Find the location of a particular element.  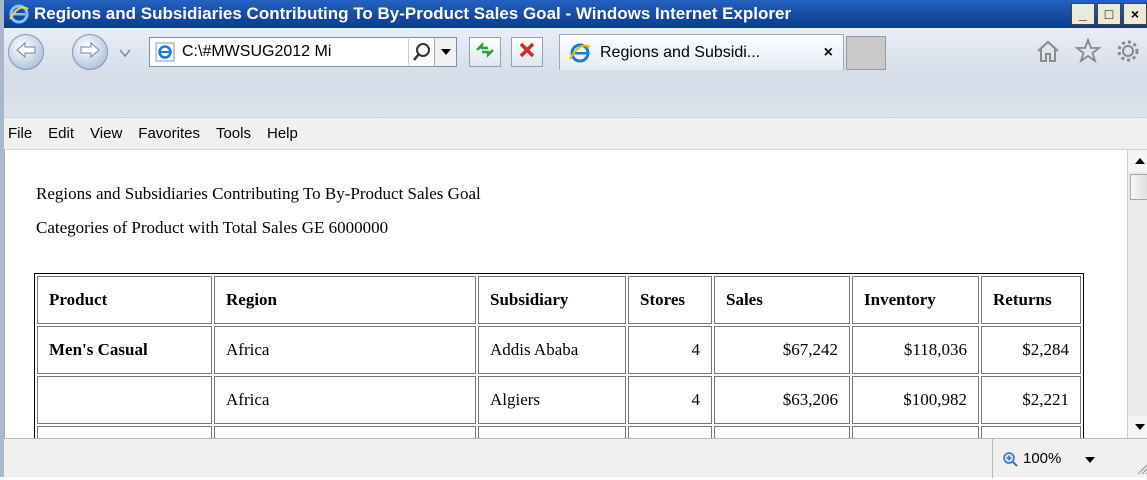

cell-subsidiary: Addis Ababa is located at coordinates (552, 350).